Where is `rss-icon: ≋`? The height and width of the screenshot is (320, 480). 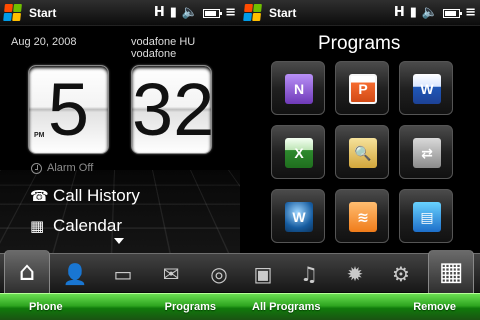 rss-icon: ≋ is located at coordinates (363, 217).